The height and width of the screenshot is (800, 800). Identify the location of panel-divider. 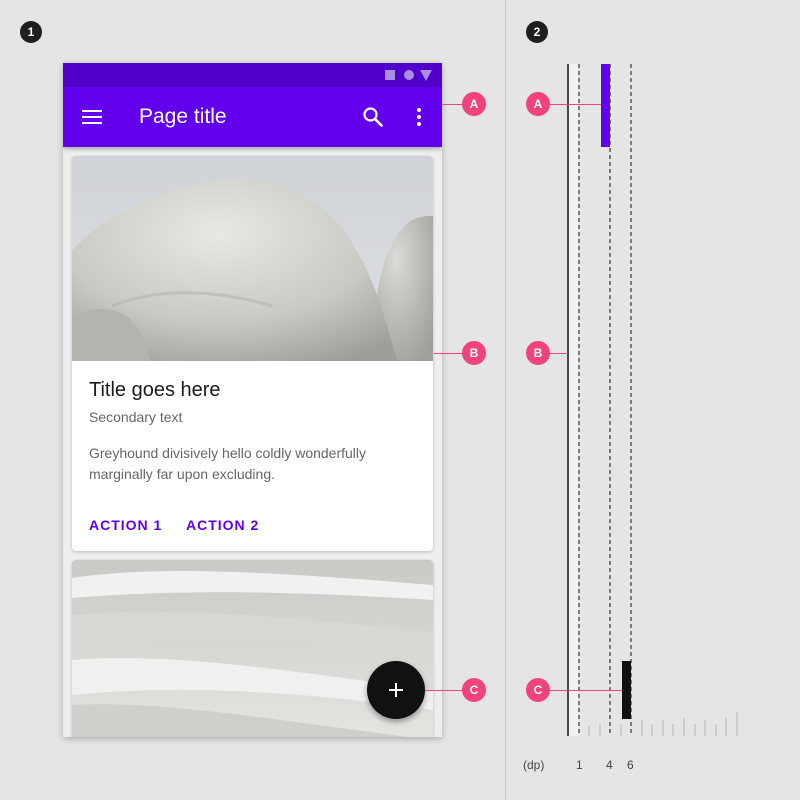
(505, 400).